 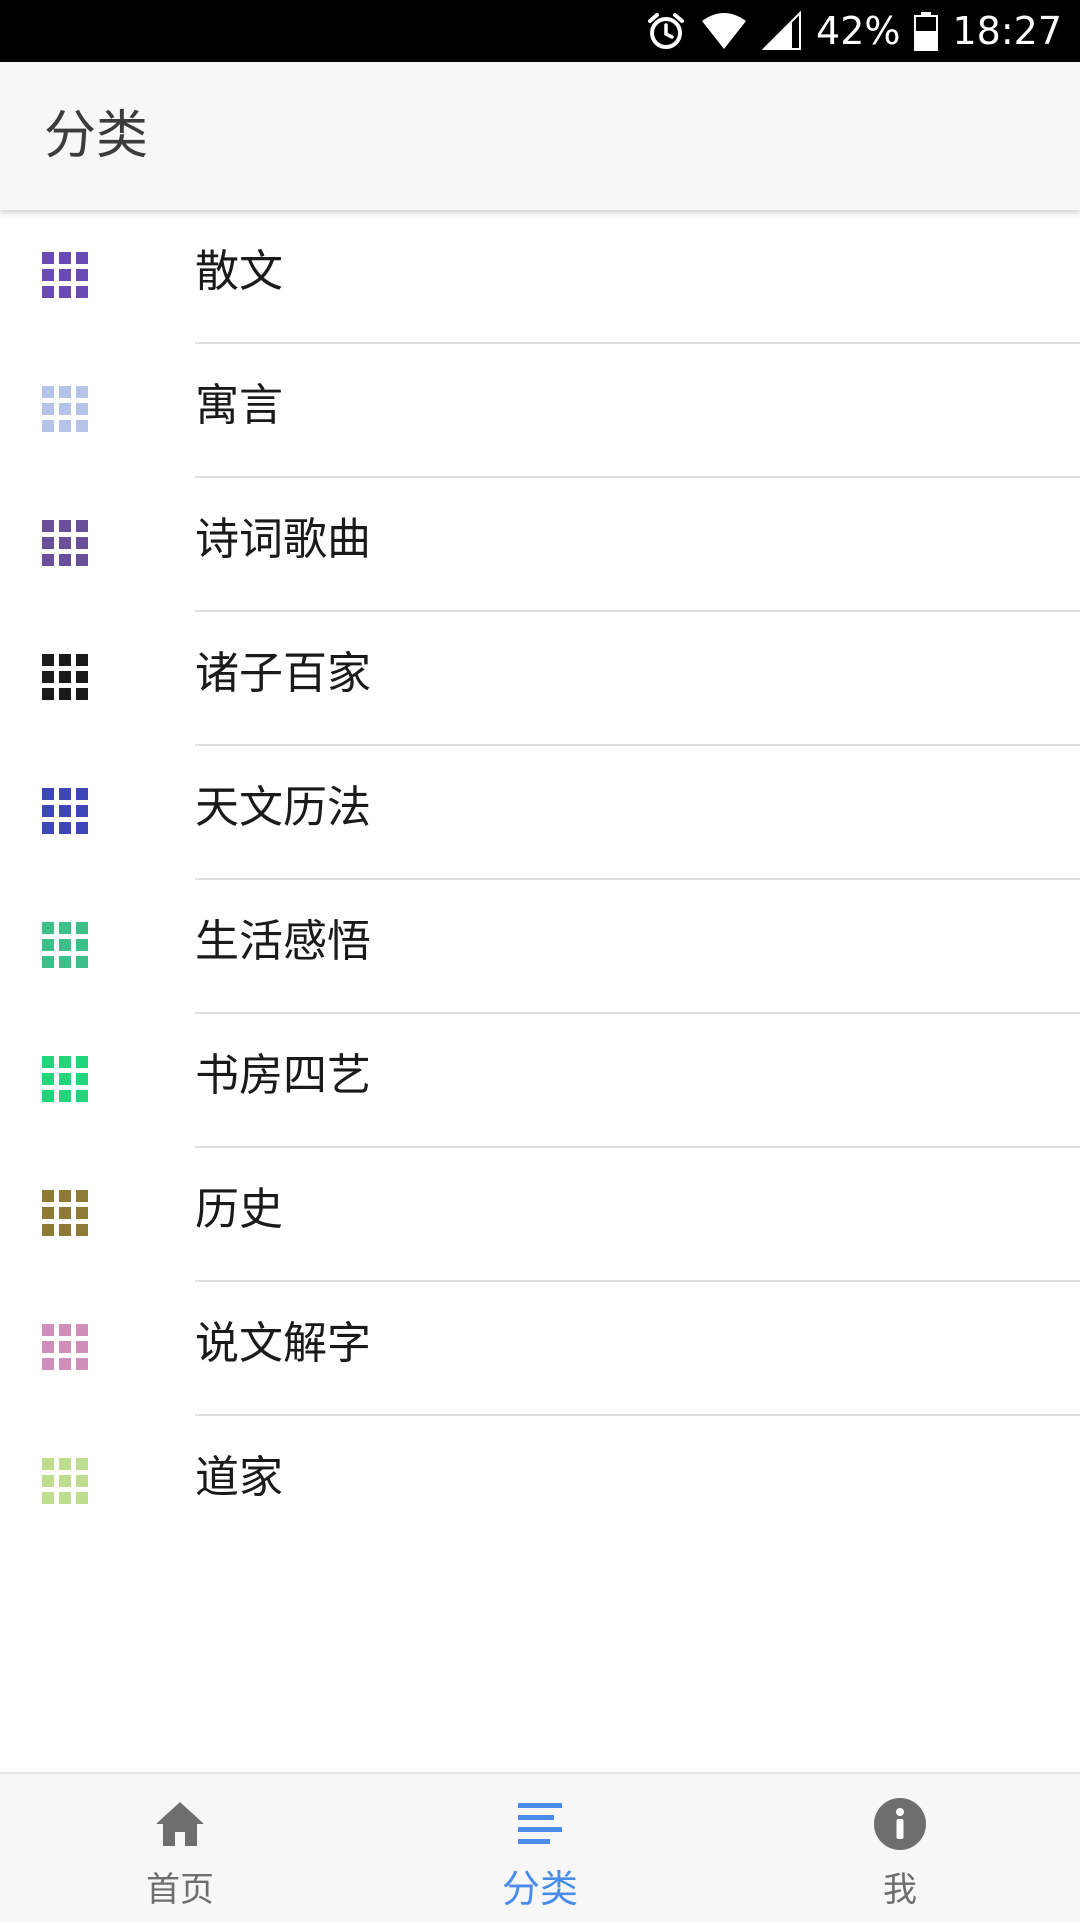 I want to click on list-item: 道家, so click(x=540, y=1483).